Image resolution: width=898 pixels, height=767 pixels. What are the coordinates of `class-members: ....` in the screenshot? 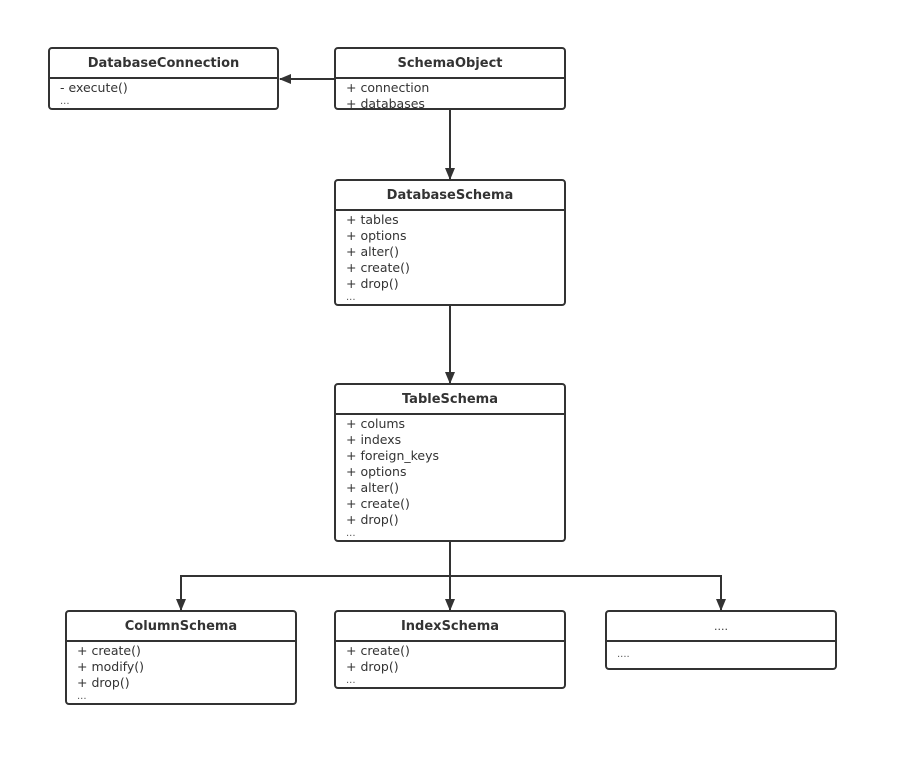 It's located at (721, 651).